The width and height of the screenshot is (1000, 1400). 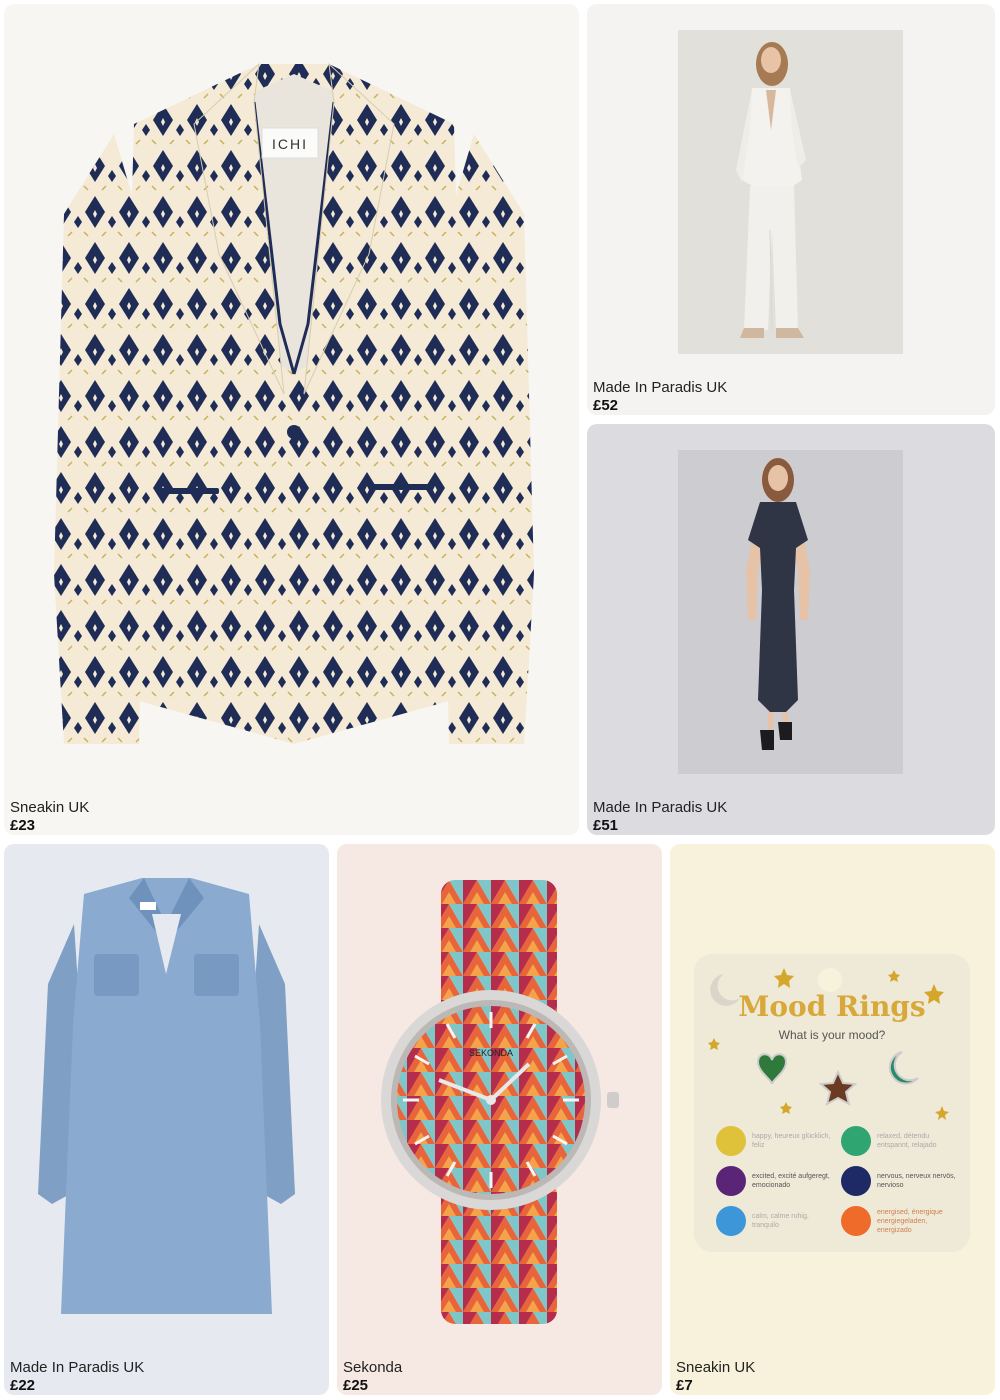 What do you see at coordinates (23, 825) in the screenshot?
I see `price: £23` at bounding box center [23, 825].